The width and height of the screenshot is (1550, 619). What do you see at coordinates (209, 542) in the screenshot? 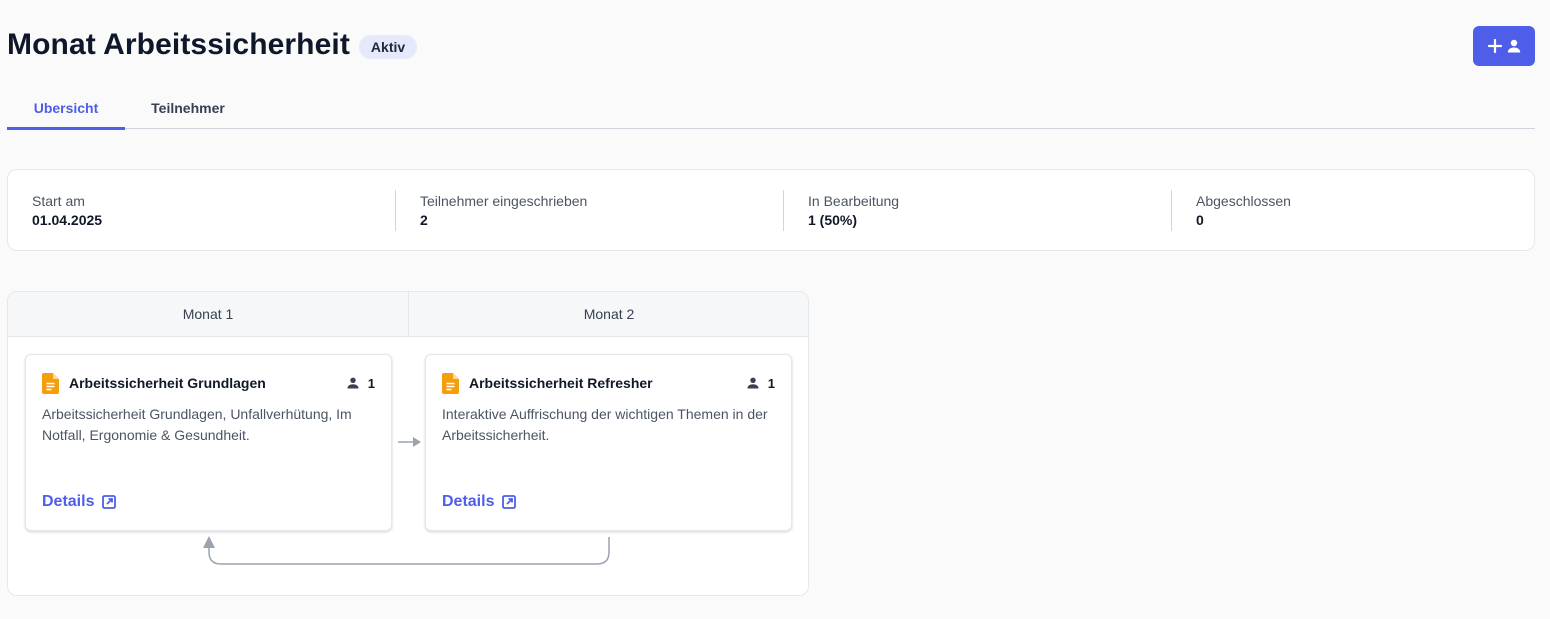
I see `loop-connector-arrowhead` at bounding box center [209, 542].